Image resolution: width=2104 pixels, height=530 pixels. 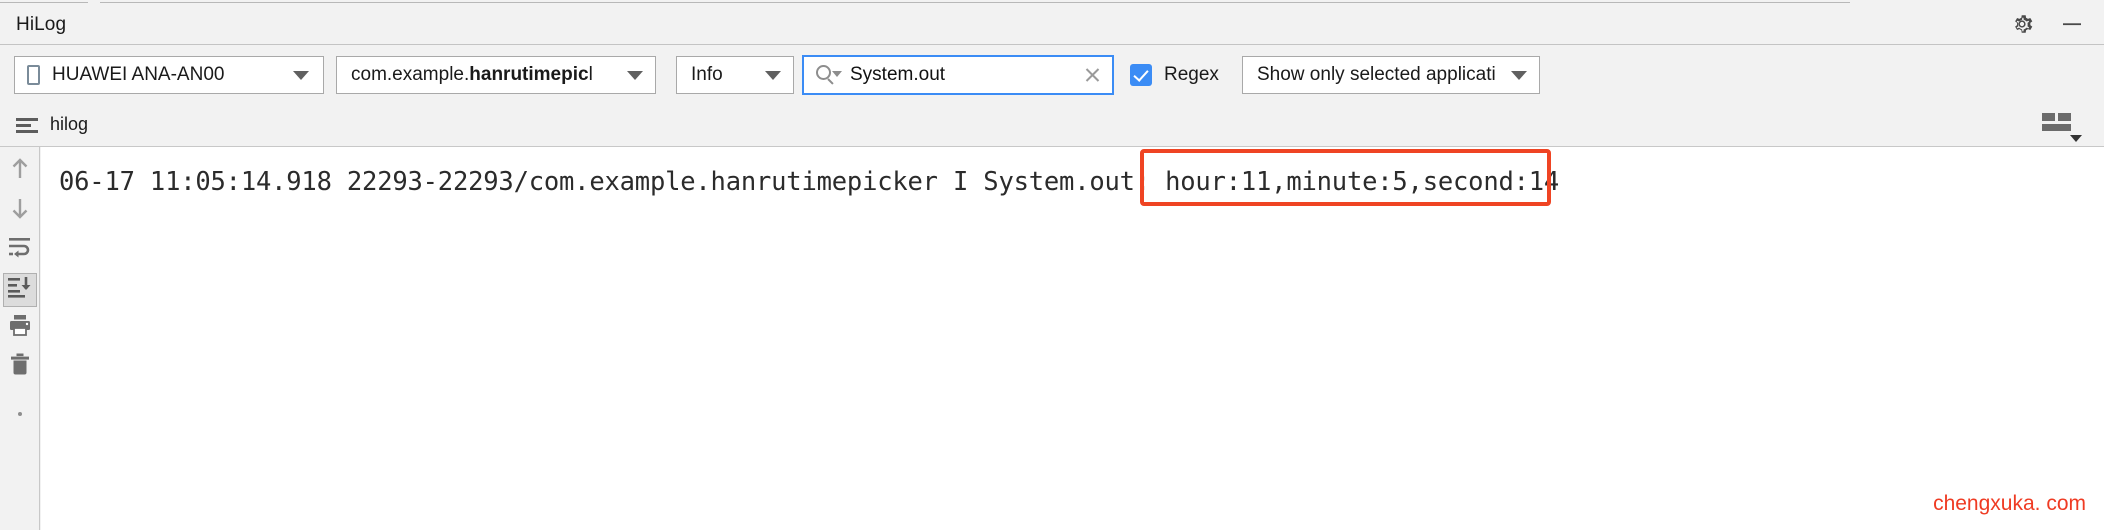 What do you see at coordinates (20, 325) in the screenshot?
I see `printer-icon` at bounding box center [20, 325].